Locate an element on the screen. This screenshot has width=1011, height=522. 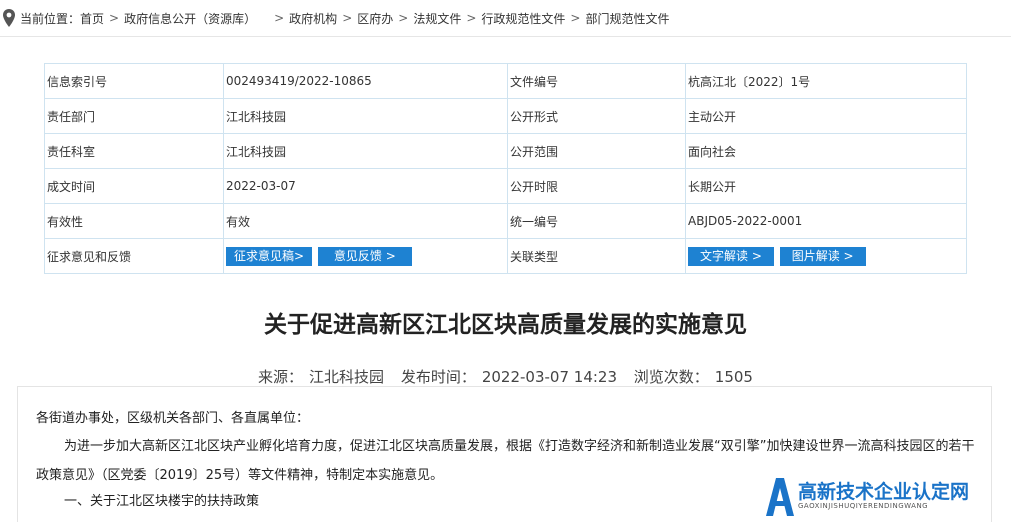
text-interpretation-button: 文字解读 > is located at coordinates (731, 256).